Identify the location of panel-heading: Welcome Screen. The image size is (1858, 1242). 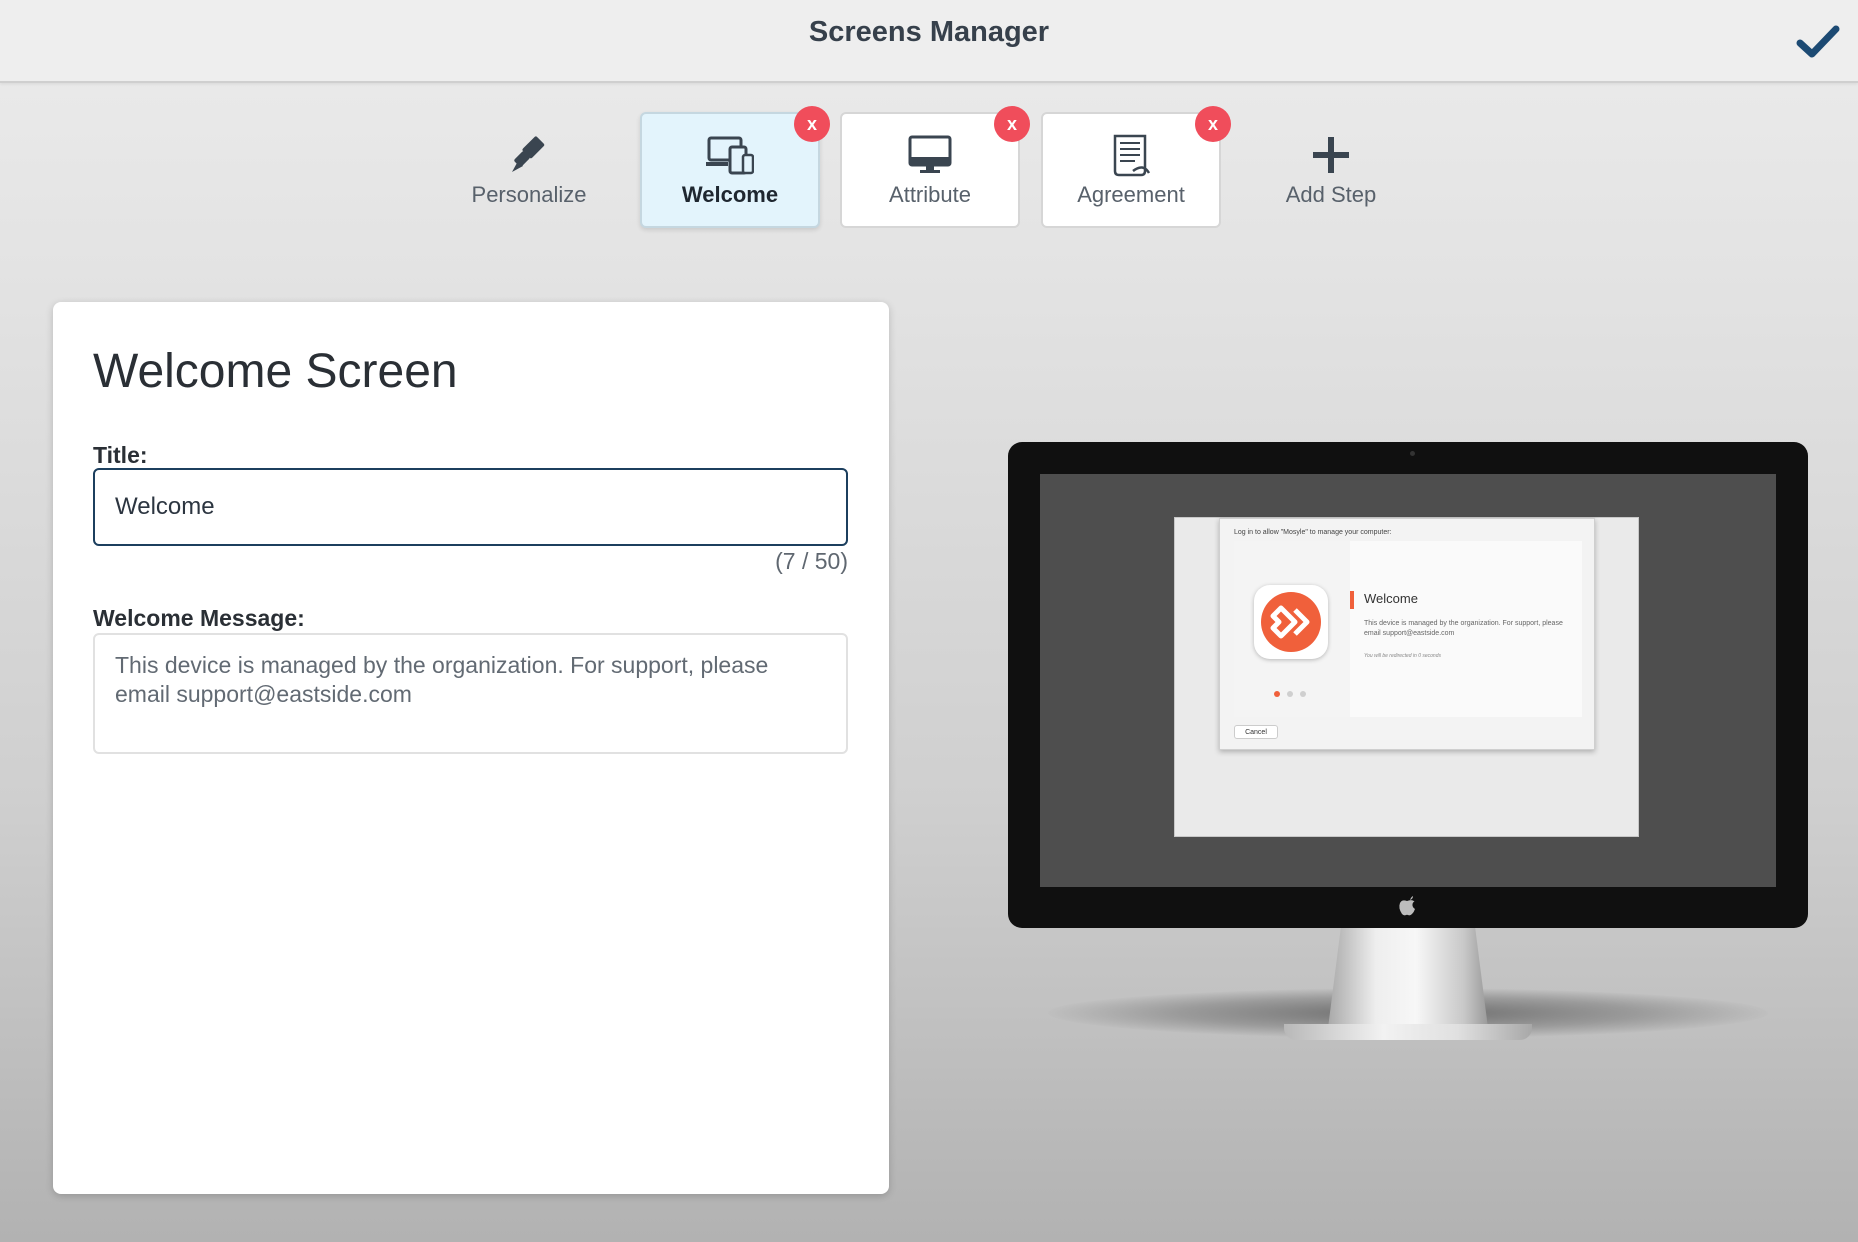
(275, 371).